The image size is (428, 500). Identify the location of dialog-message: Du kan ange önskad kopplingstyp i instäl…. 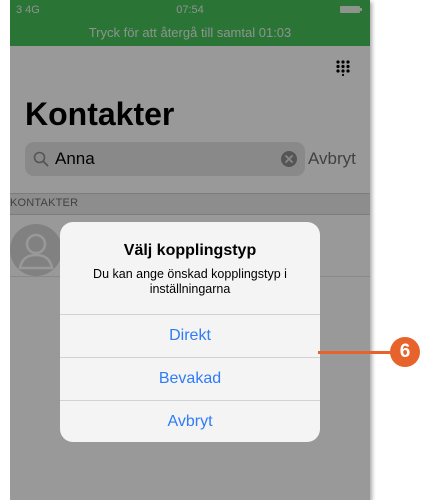
(190, 281).